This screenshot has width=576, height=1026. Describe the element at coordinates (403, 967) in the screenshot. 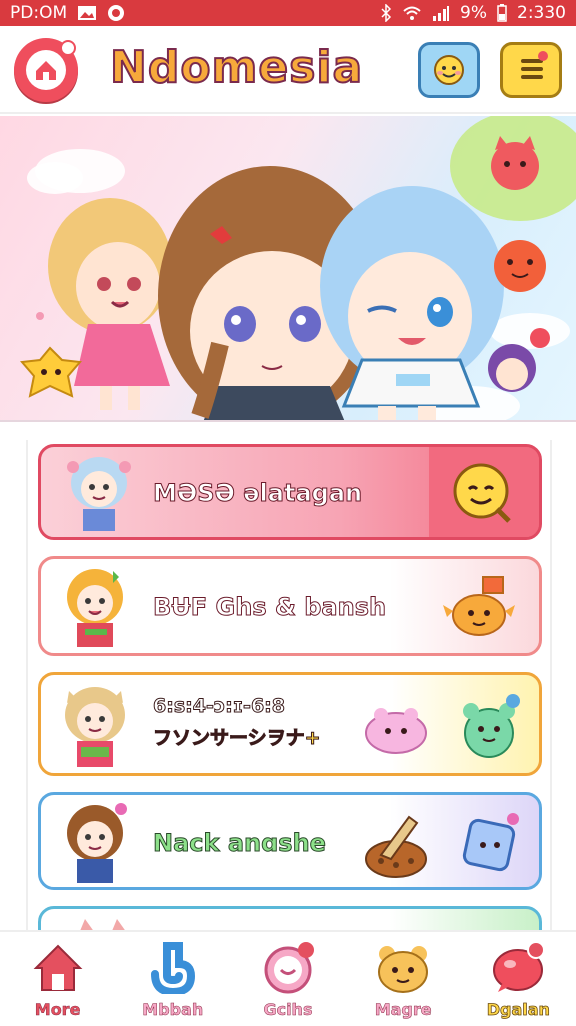

I see `bear-face-icon` at that location.